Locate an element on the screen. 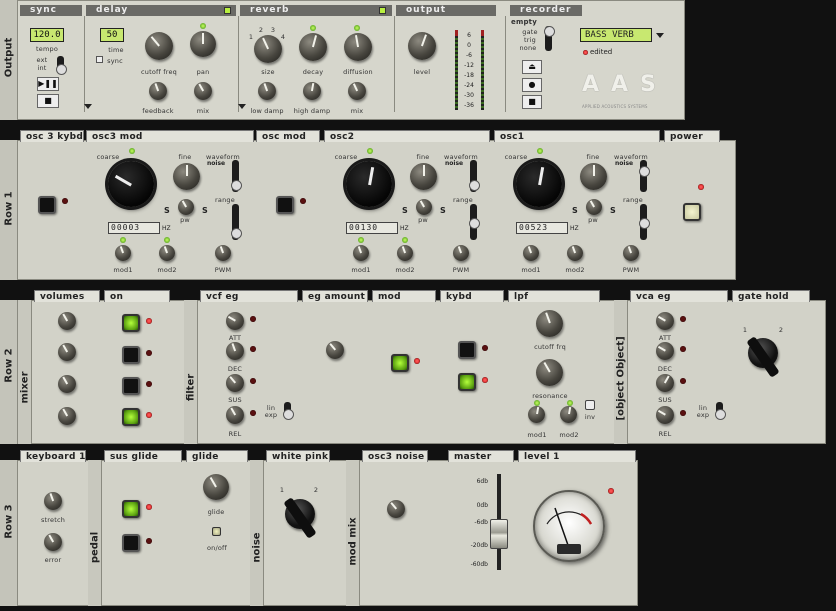 The height and width of the screenshot is (611, 836). osc3-pw-knob is located at coordinates (186, 207).